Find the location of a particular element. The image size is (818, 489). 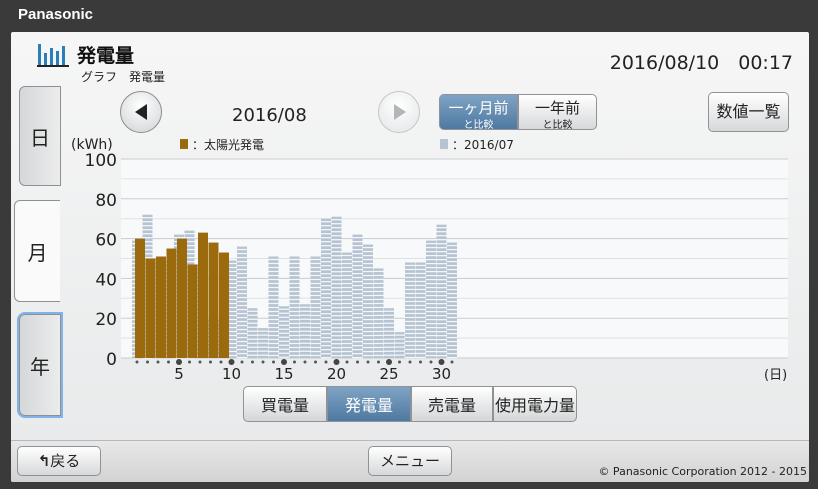

tab-consumed-label: 使用電力量 is located at coordinates (534, 405).